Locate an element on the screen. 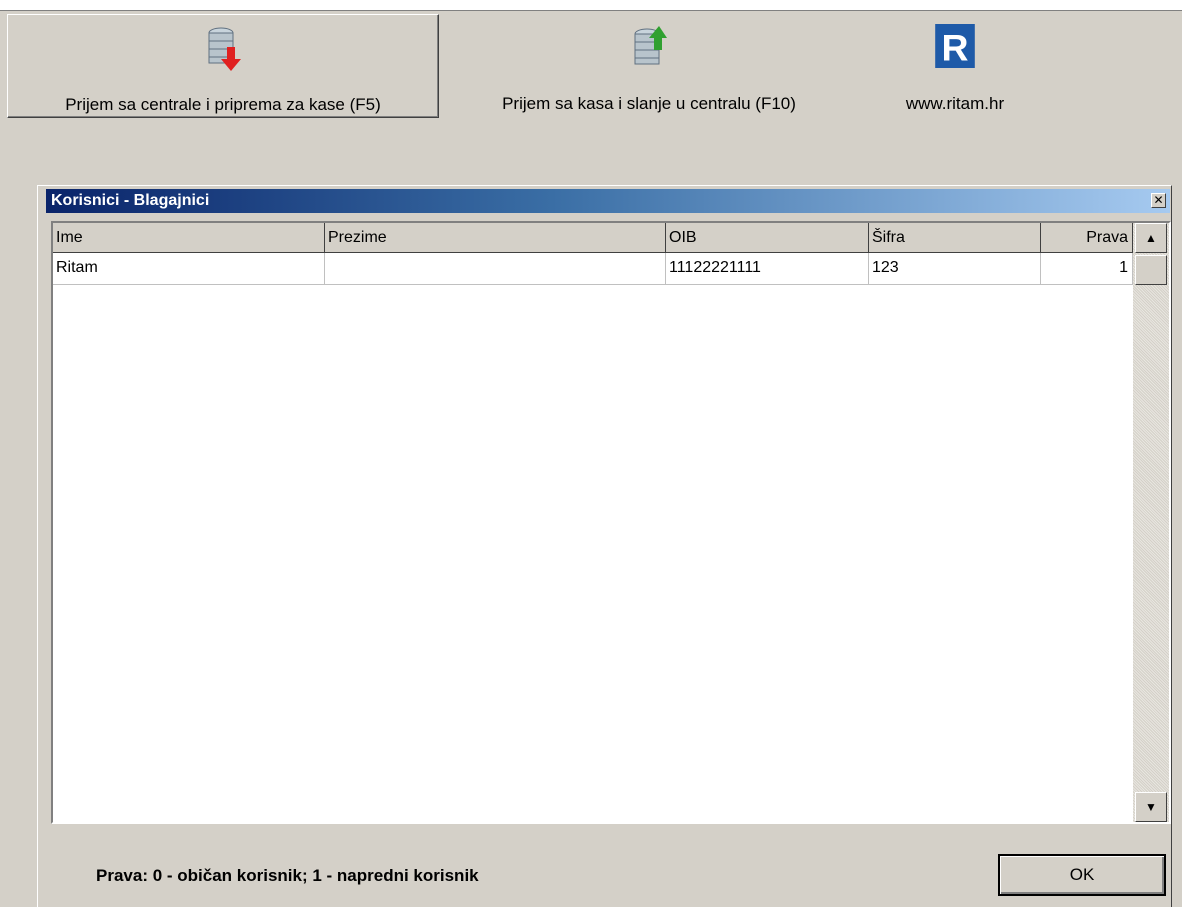 The width and height of the screenshot is (1182, 907). website-label: www.ritam.hr is located at coordinates (955, 103).